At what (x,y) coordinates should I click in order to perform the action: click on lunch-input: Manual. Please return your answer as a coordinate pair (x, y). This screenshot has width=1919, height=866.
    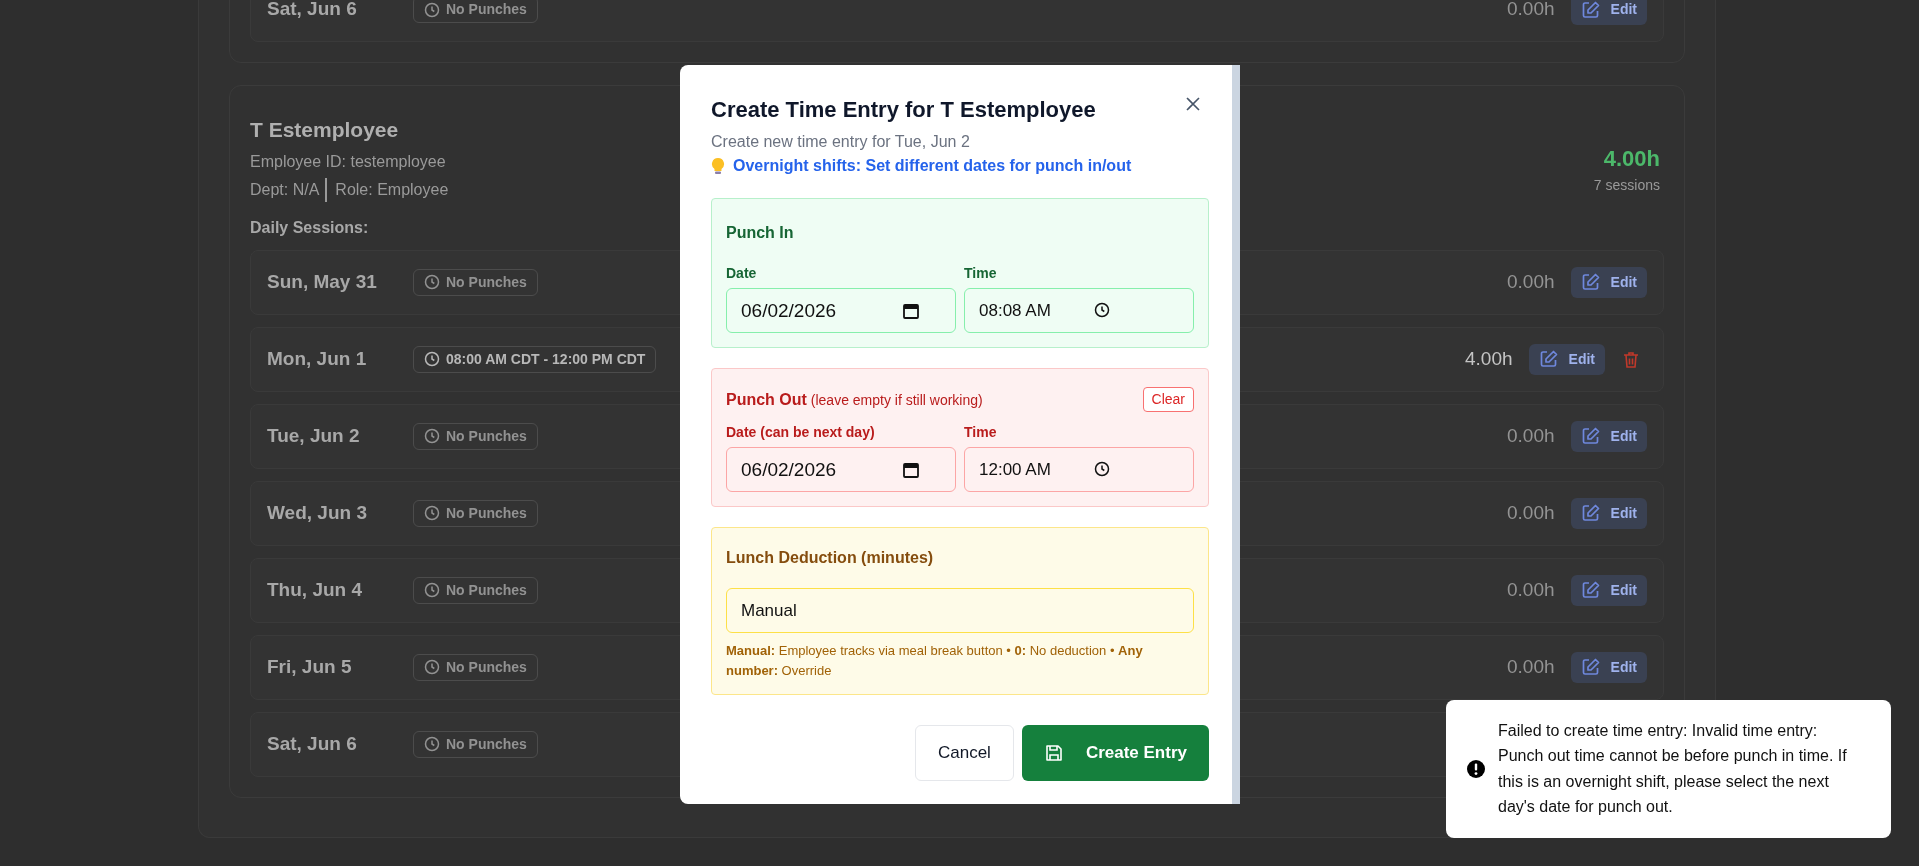
    Looking at the image, I should click on (960, 610).